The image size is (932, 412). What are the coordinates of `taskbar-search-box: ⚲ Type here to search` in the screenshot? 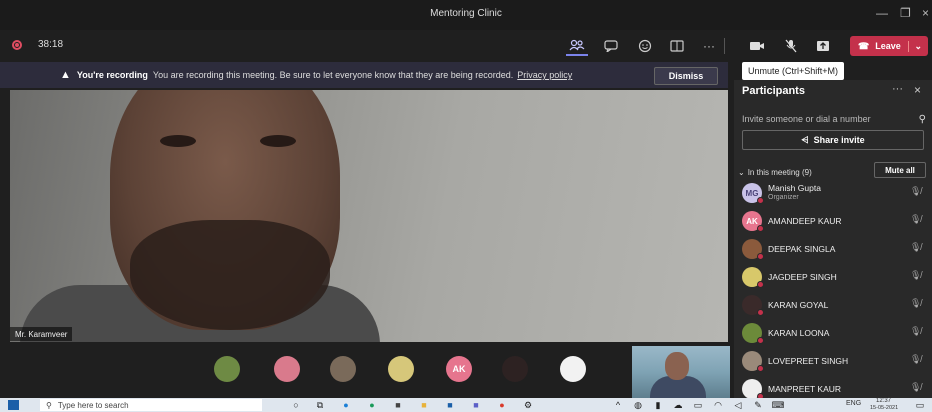 It's located at (151, 405).